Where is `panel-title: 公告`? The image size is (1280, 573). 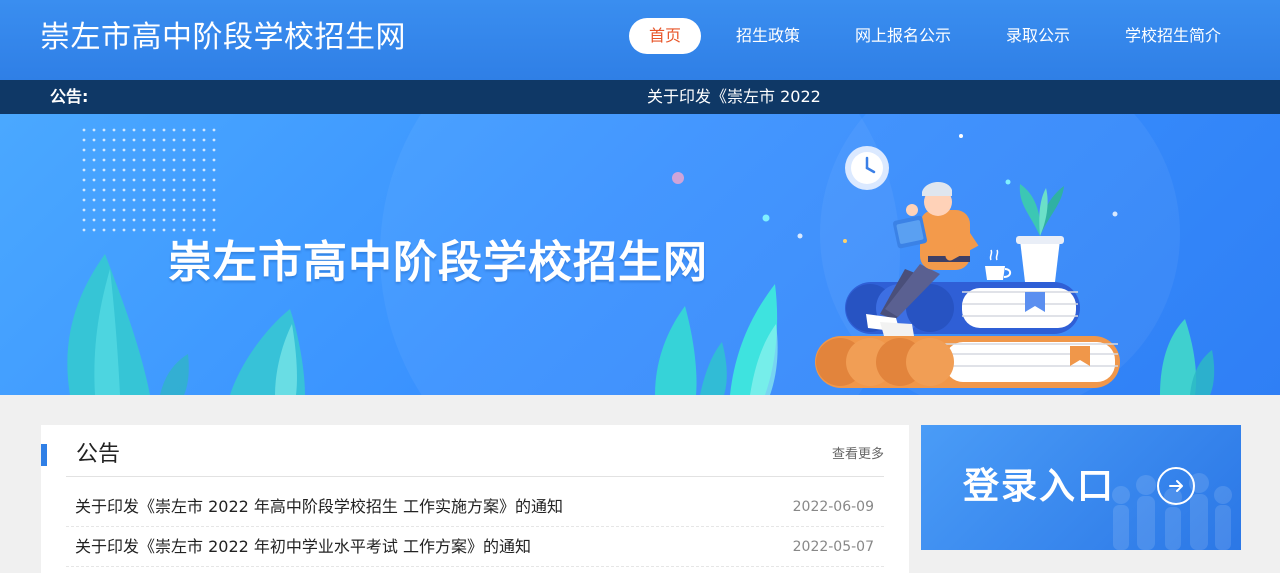
panel-title: 公告 is located at coordinates (98, 454).